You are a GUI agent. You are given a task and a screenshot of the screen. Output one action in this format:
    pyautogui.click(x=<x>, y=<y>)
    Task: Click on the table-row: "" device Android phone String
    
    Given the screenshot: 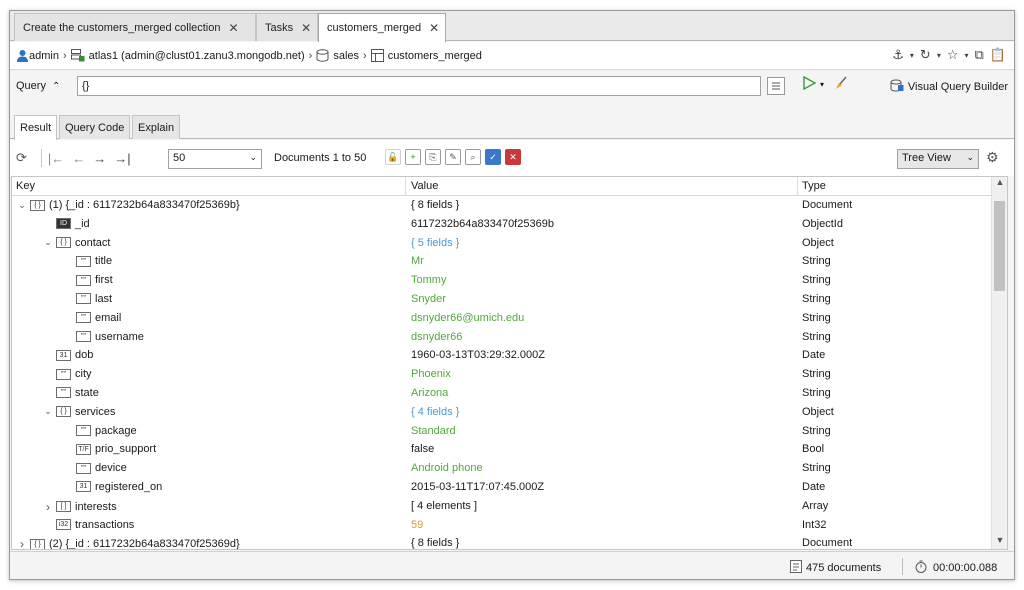 What is the action you would take?
    pyautogui.click(x=502, y=469)
    